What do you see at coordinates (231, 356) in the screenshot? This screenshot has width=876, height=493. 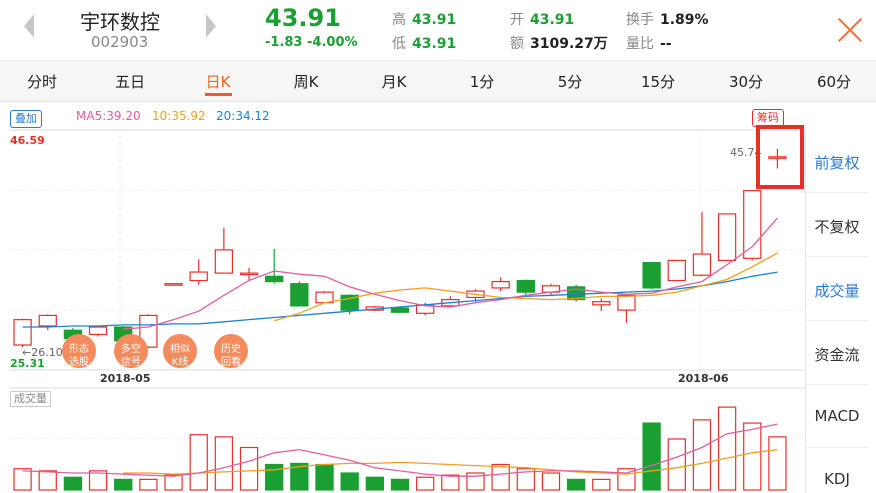 I see `history-review-label: 历史 回看` at bounding box center [231, 356].